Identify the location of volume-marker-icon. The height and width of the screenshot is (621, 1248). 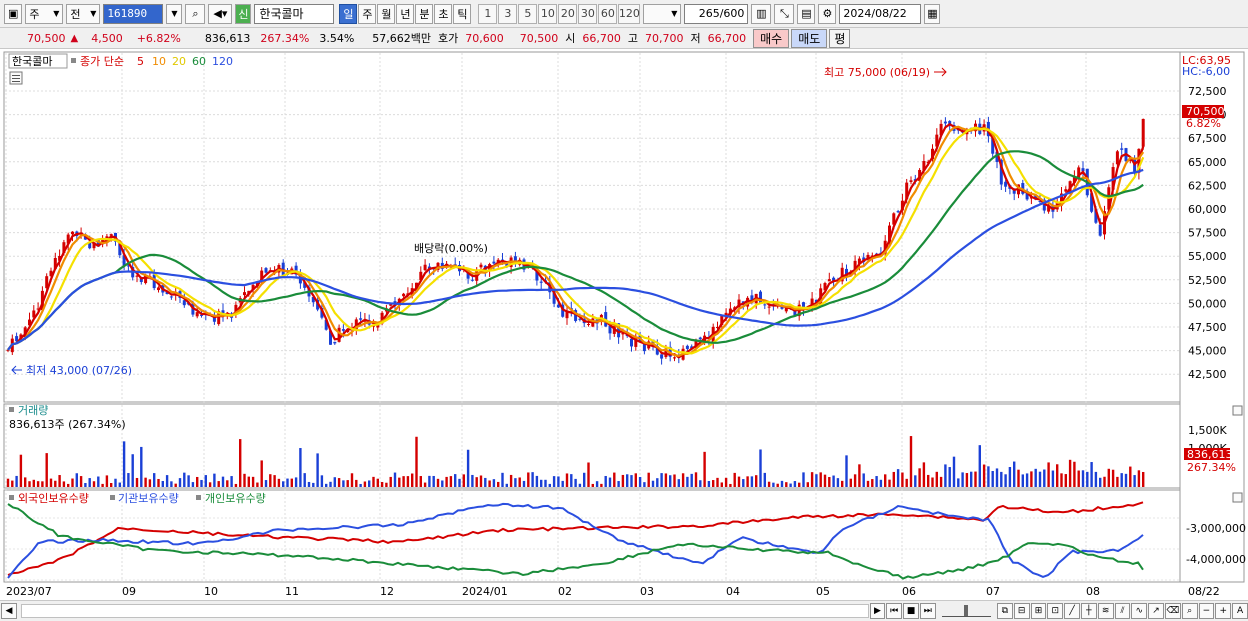
(11, 409).